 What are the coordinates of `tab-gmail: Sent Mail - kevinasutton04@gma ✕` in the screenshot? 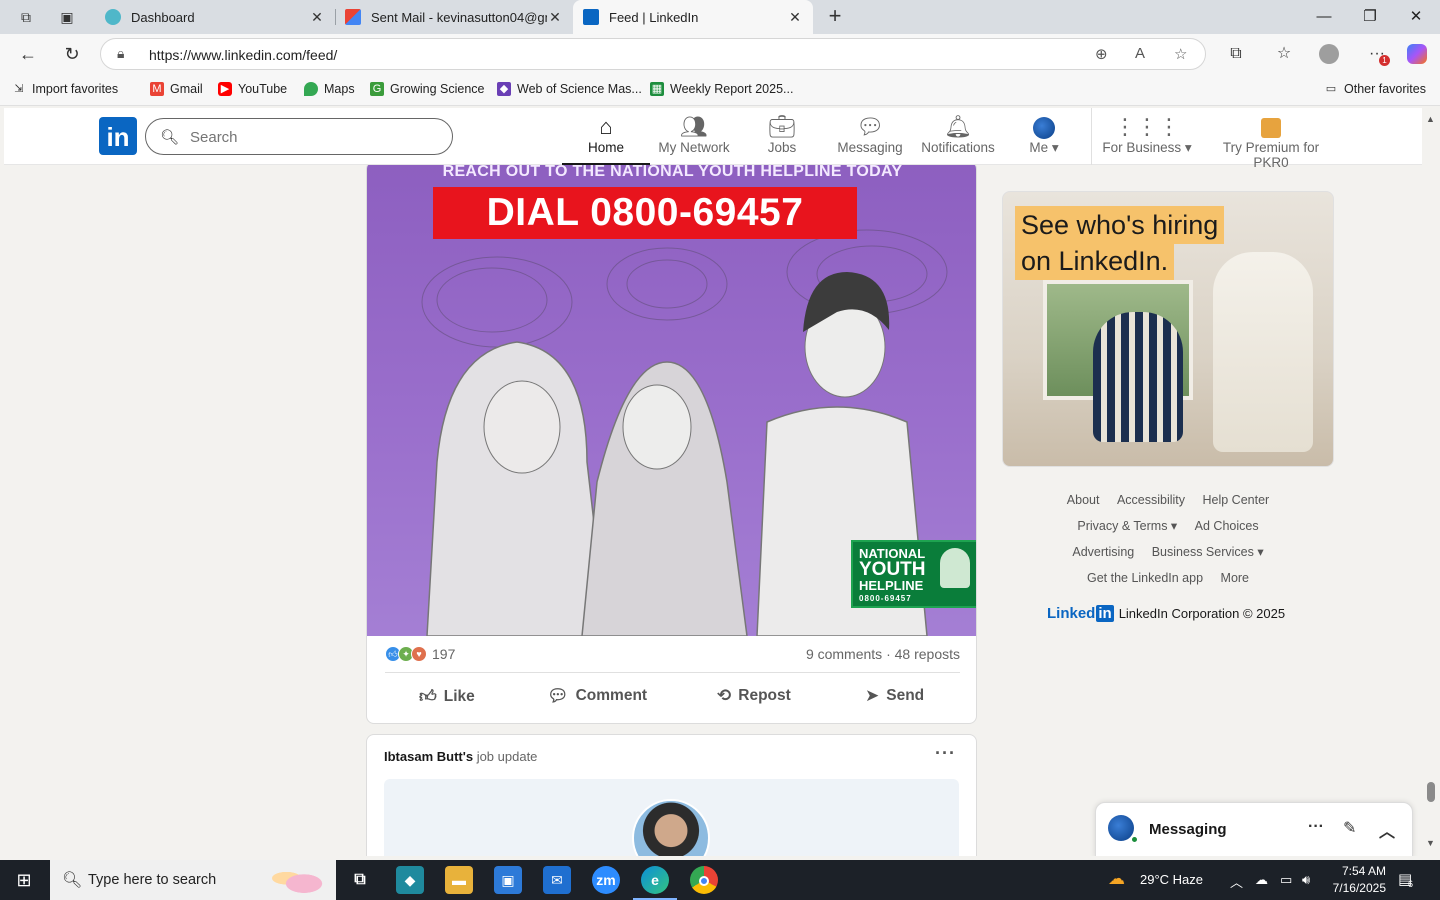 It's located at (454, 17).